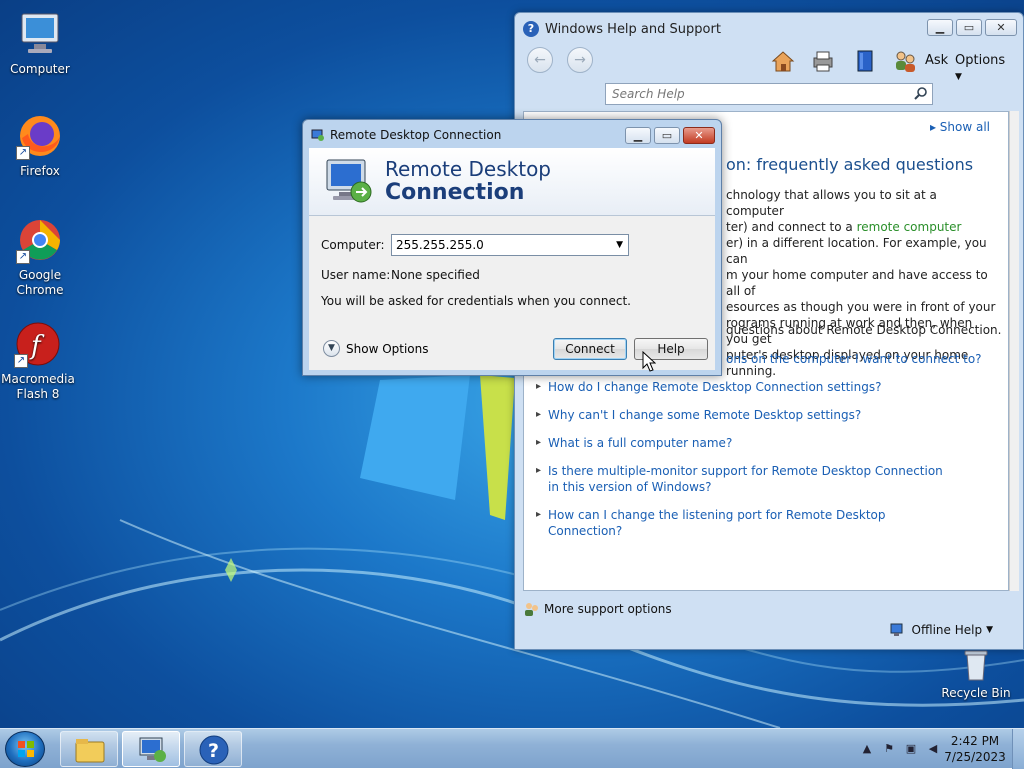 The height and width of the screenshot is (771, 1024). What do you see at coordinates (769, 64) in the screenshot?
I see `help-toolbar: ← → Ask Options ▼` at bounding box center [769, 64].